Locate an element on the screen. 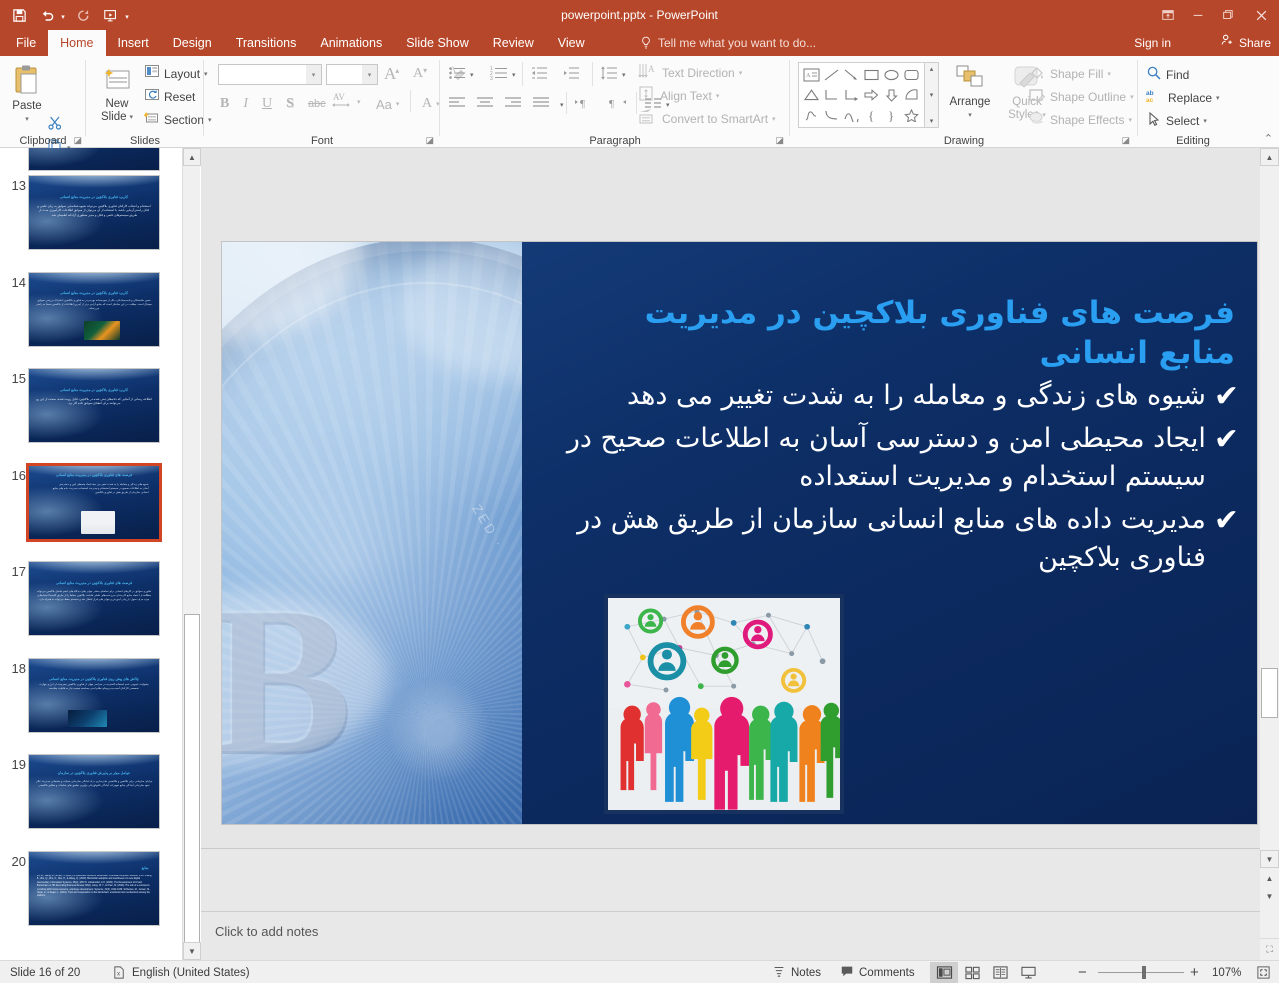 The image size is (1279, 983). thumbnail-pane-scrollbar: ▲ ▼ is located at coordinates (191, 554).